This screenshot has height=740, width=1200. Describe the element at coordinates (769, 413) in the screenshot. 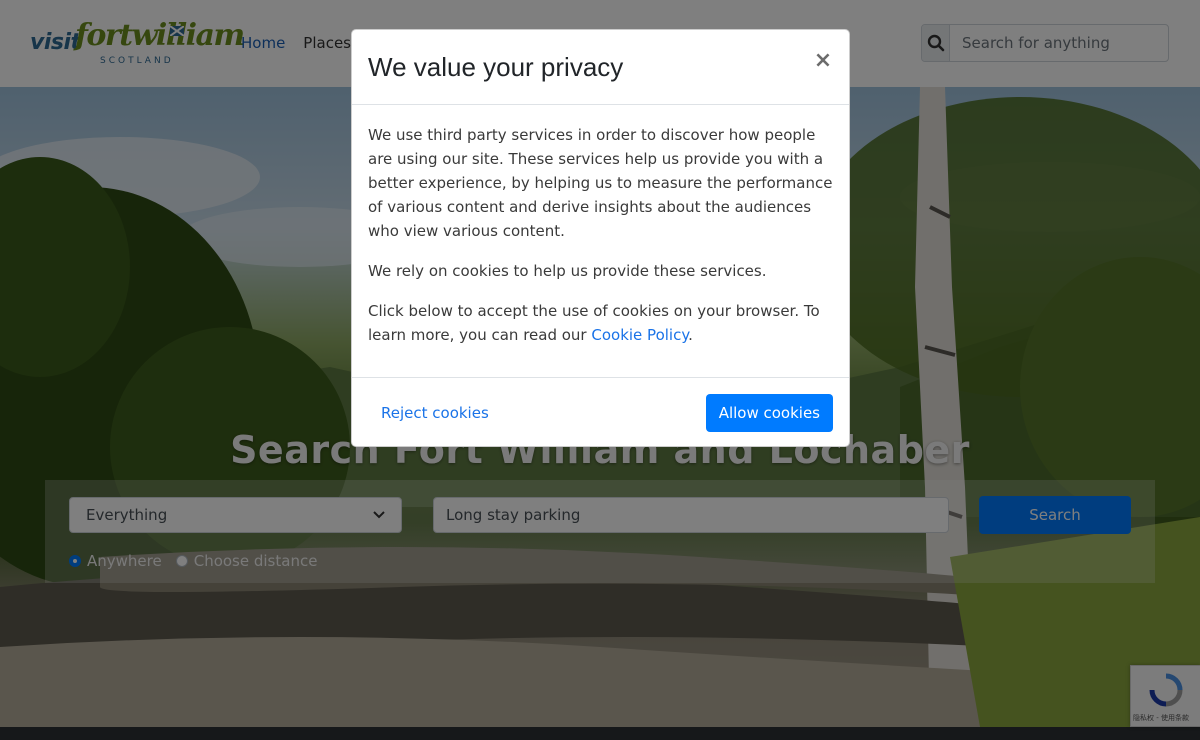

I see `allow-cookies-button: Allow cookies` at that location.